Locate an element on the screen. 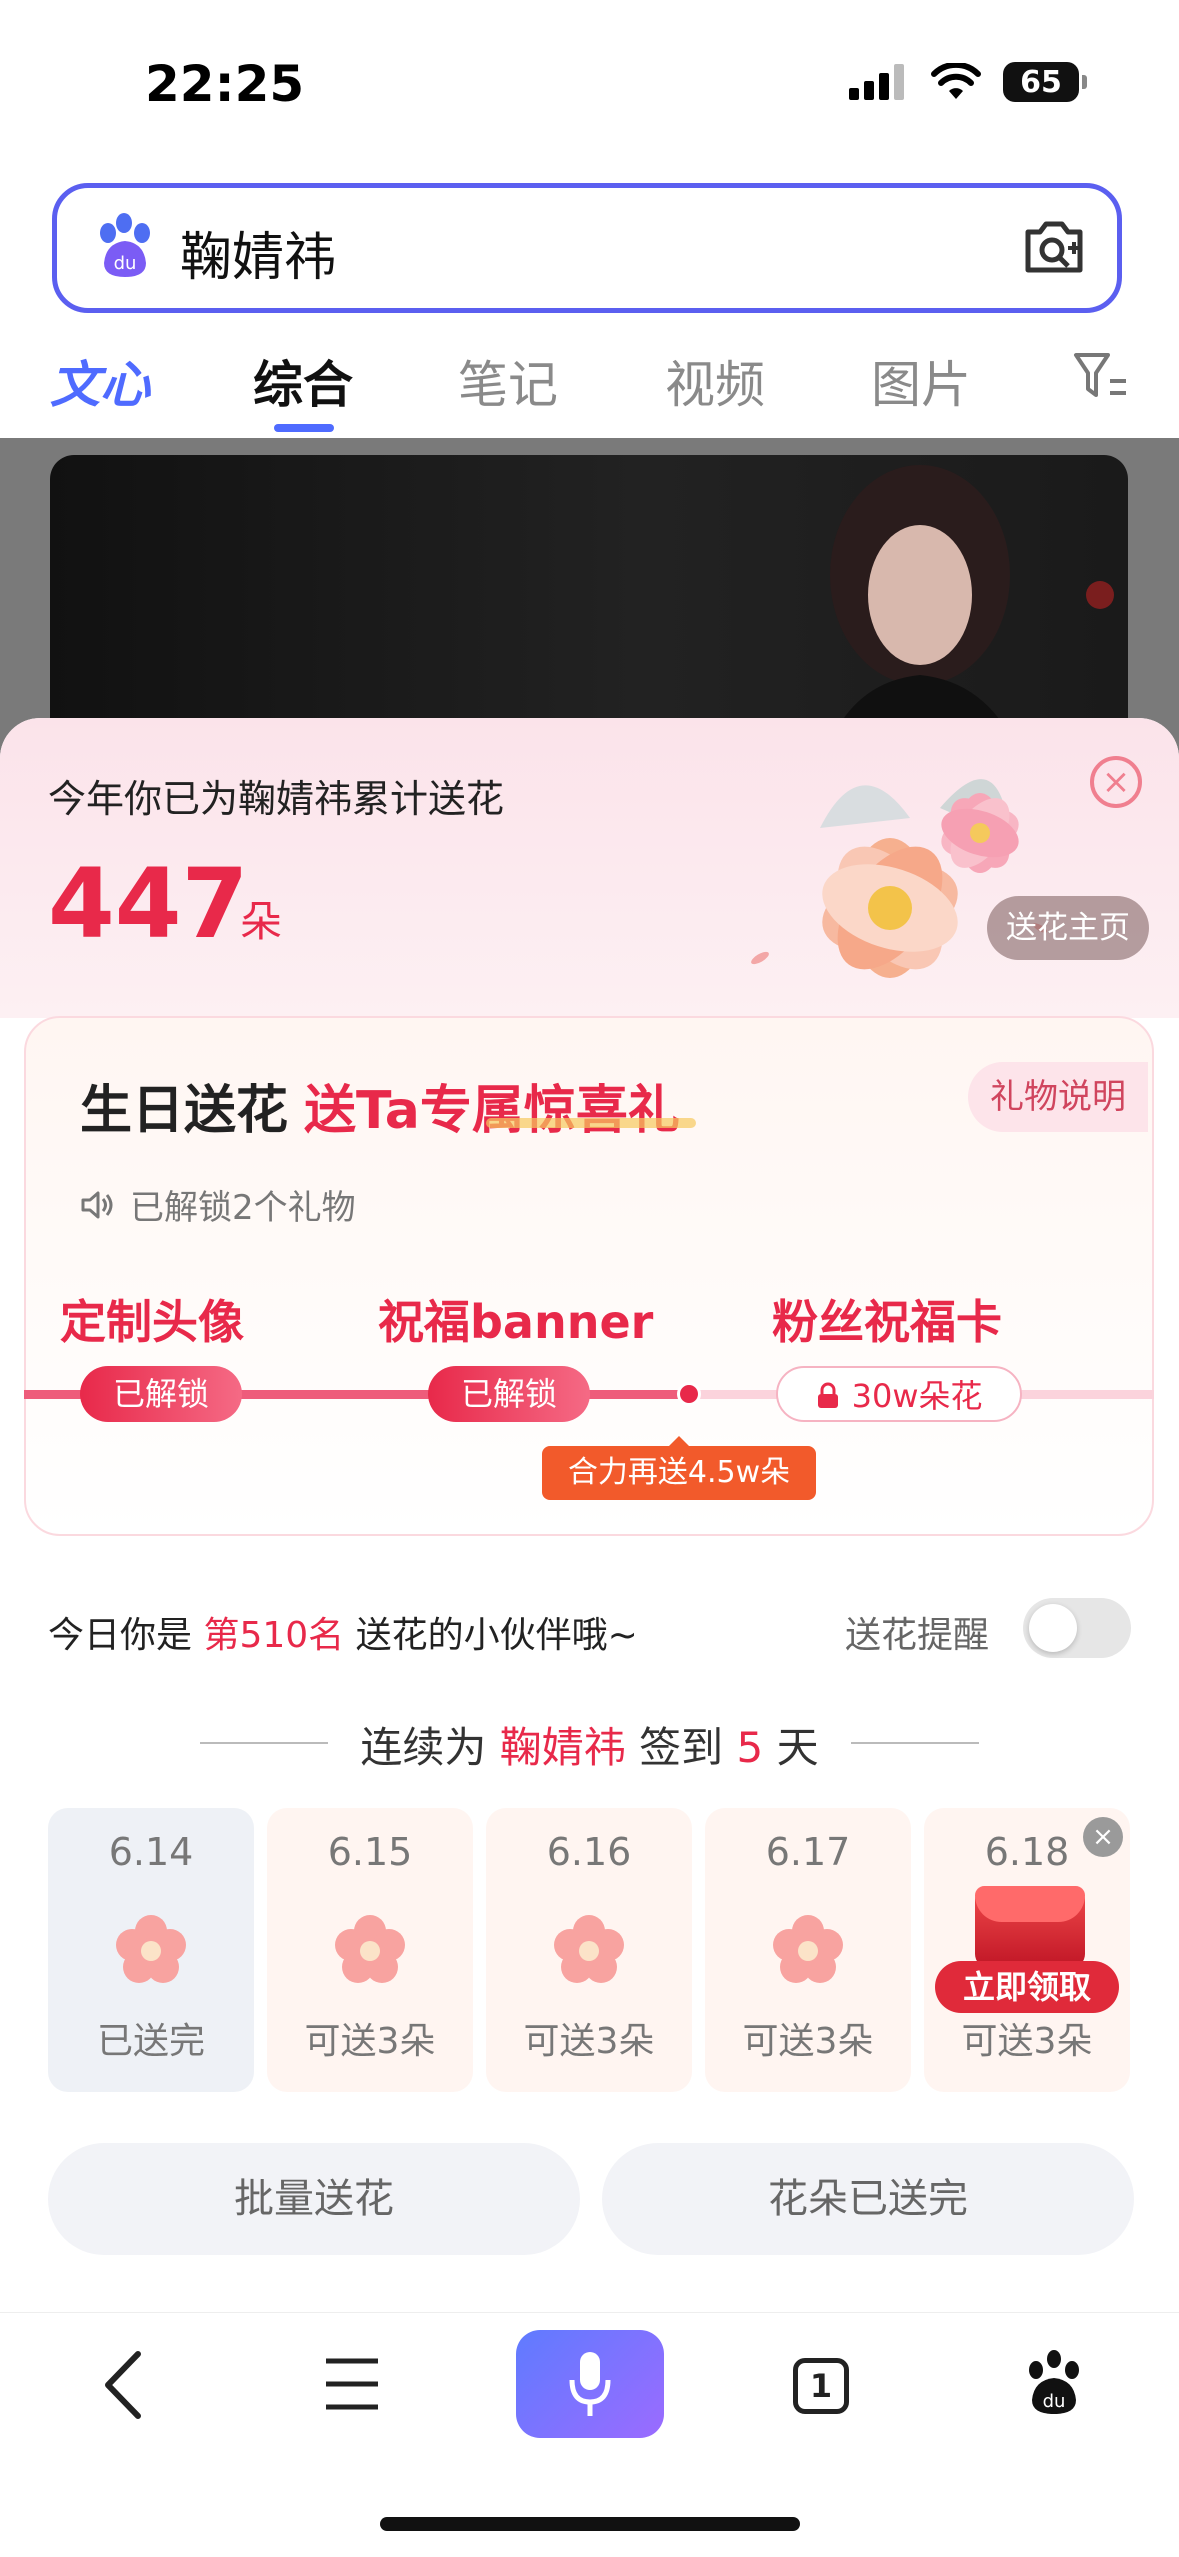 This screenshot has height=2557, width=1179. highlight-stroke is located at coordinates (591, 1123).